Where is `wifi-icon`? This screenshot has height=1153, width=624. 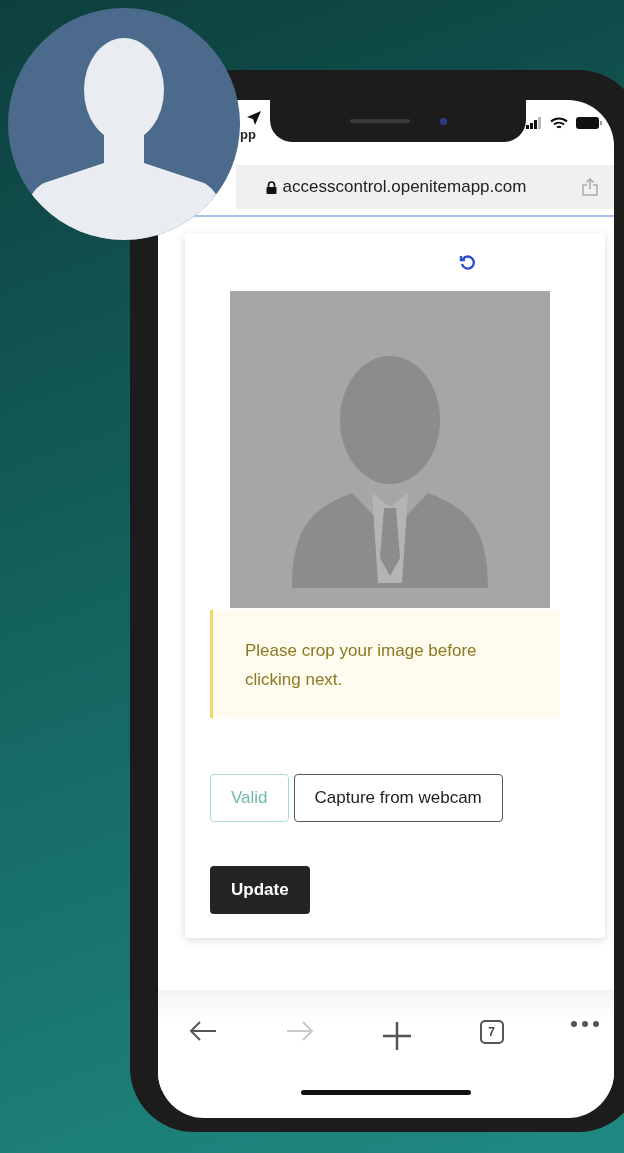
wifi-icon is located at coordinates (559, 123).